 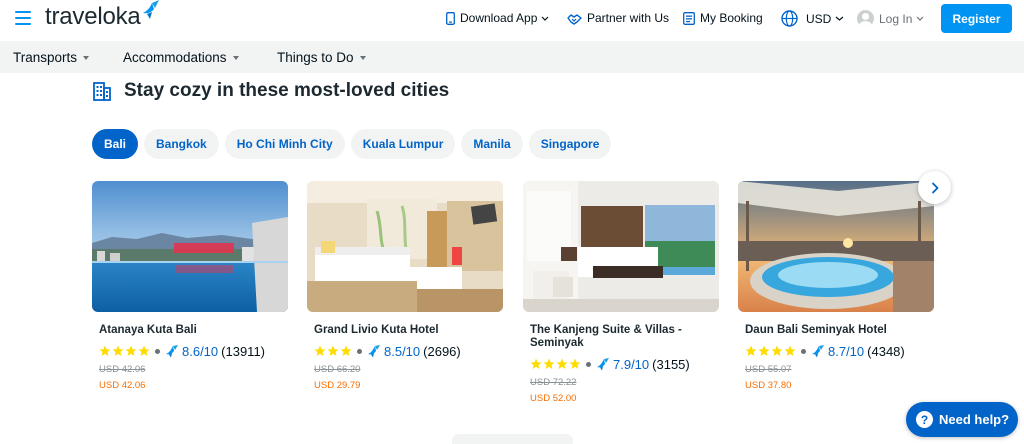 I want to click on category-nav: Transports Accommodations Things to Do, so click(x=512, y=57).